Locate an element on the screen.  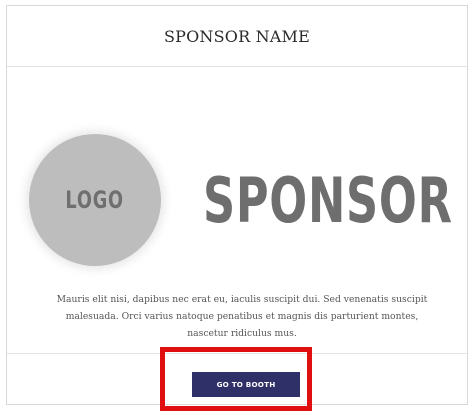
sponsor-logo-placeholder: LOGO is located at coordinates (95, 200).